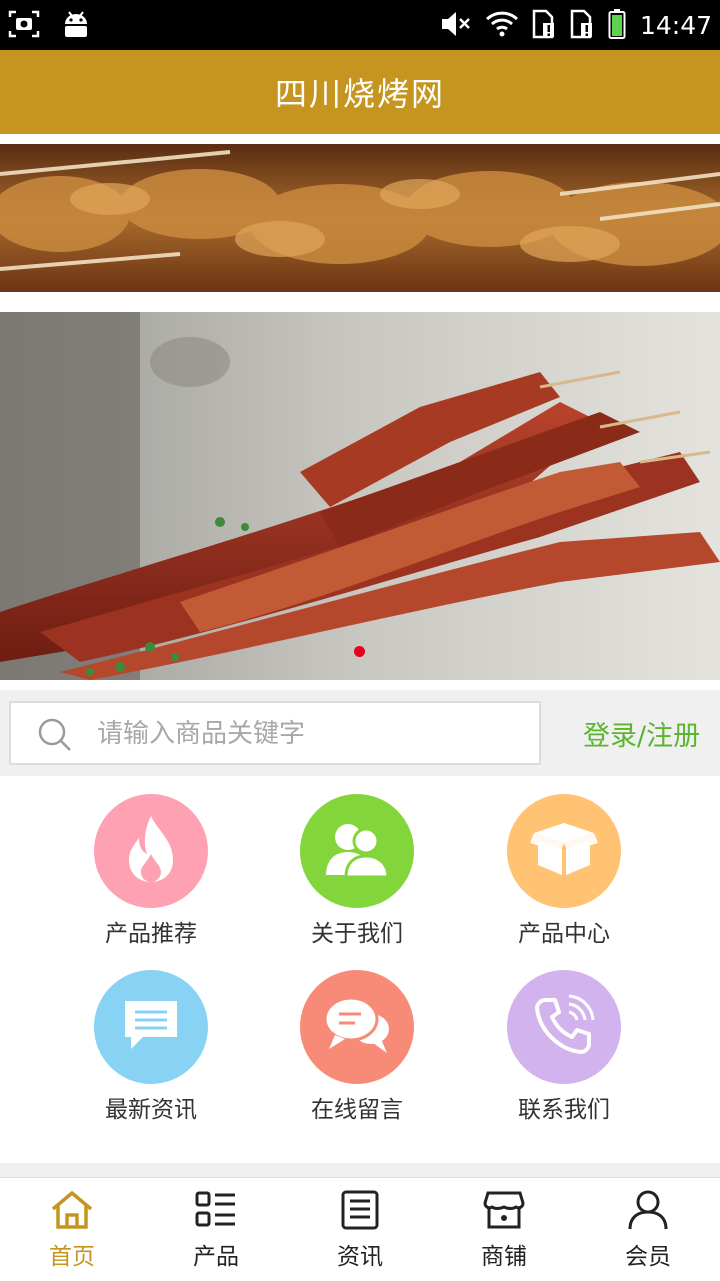 The width and height of the screenshot is (720, 1281). I want to click on nav-label: 资讯, so click(360, 1257).